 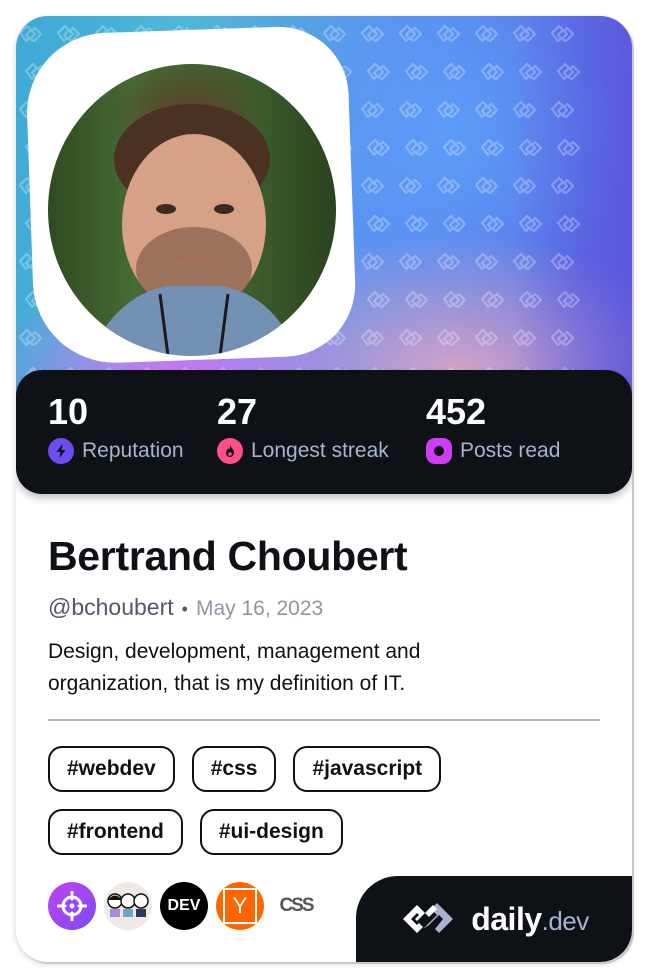 I want to click on stat-posts-read: 452 Posts read, so click(x=493, y=428).